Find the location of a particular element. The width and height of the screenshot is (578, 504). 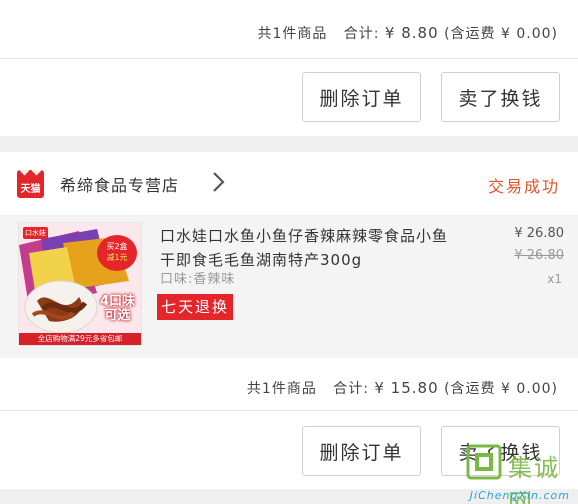

thumb-banner: 全店购物满29元多省包邮 is located at coordinates (80, 338).